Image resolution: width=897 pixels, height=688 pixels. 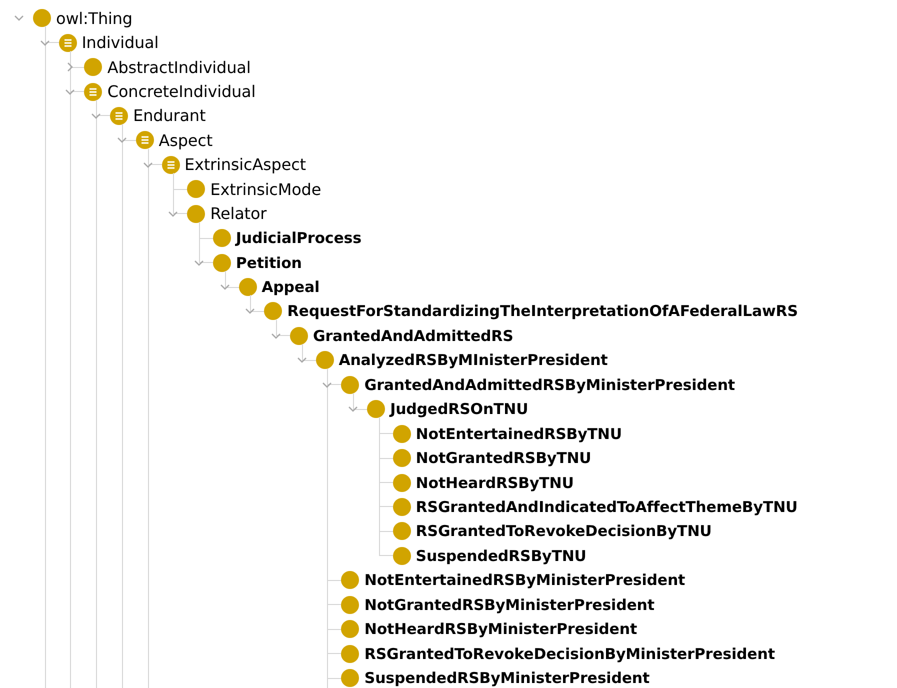 I want to click on class-label: NotEntertainedRSByMinisterPresident, so click(x=525, y=580).